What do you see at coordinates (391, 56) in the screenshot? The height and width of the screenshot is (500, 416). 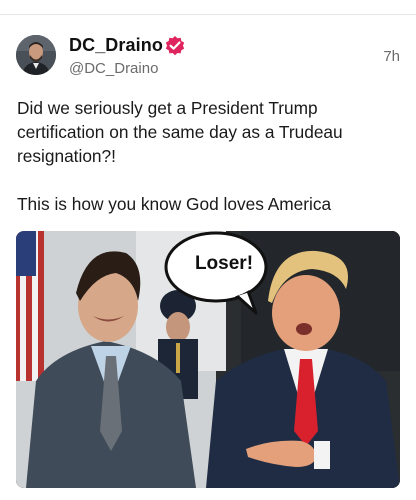 I see `post-timestamp: 7h` at bounding box center [391, 56].